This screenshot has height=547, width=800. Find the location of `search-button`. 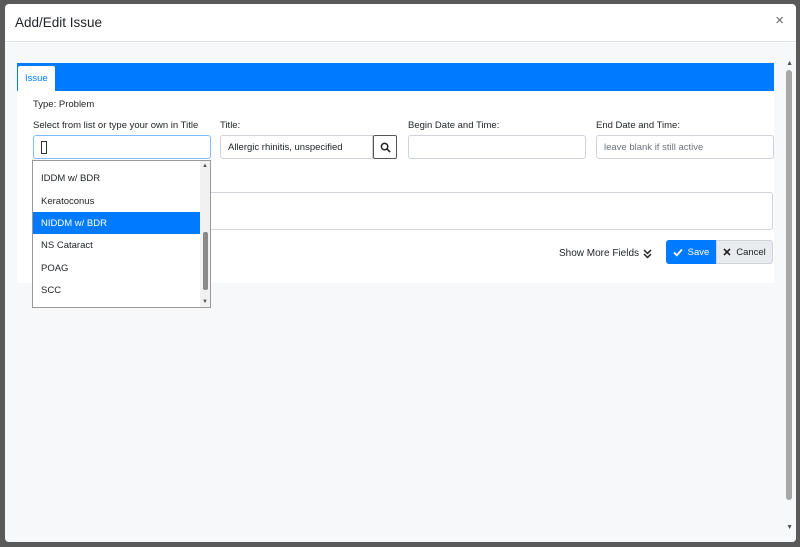

search-button is located at coordinates (385, 147).